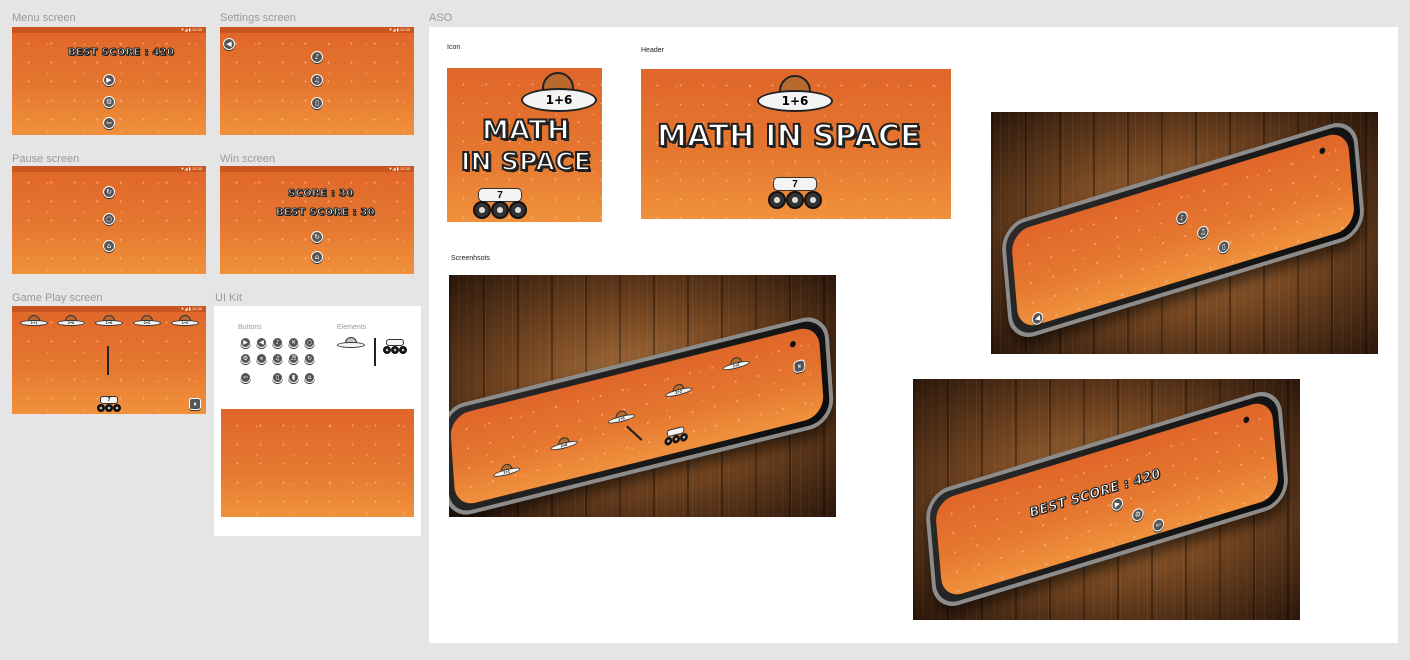 The height and width of the screenshot is (660, 1410). I want to click on settings-screen: ▼◢ ▮ 12:30 ◀ ♪ ♫ ▯, so click(317, 81).